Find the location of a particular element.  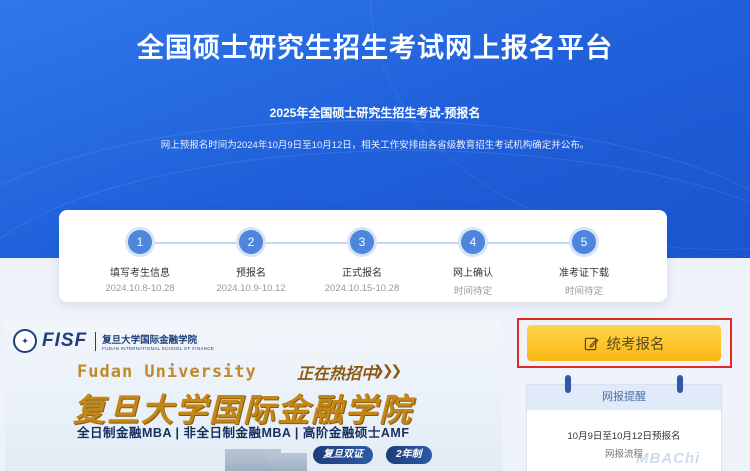

exam-register-label: 统考报名 is located at coordinates (635, 344).